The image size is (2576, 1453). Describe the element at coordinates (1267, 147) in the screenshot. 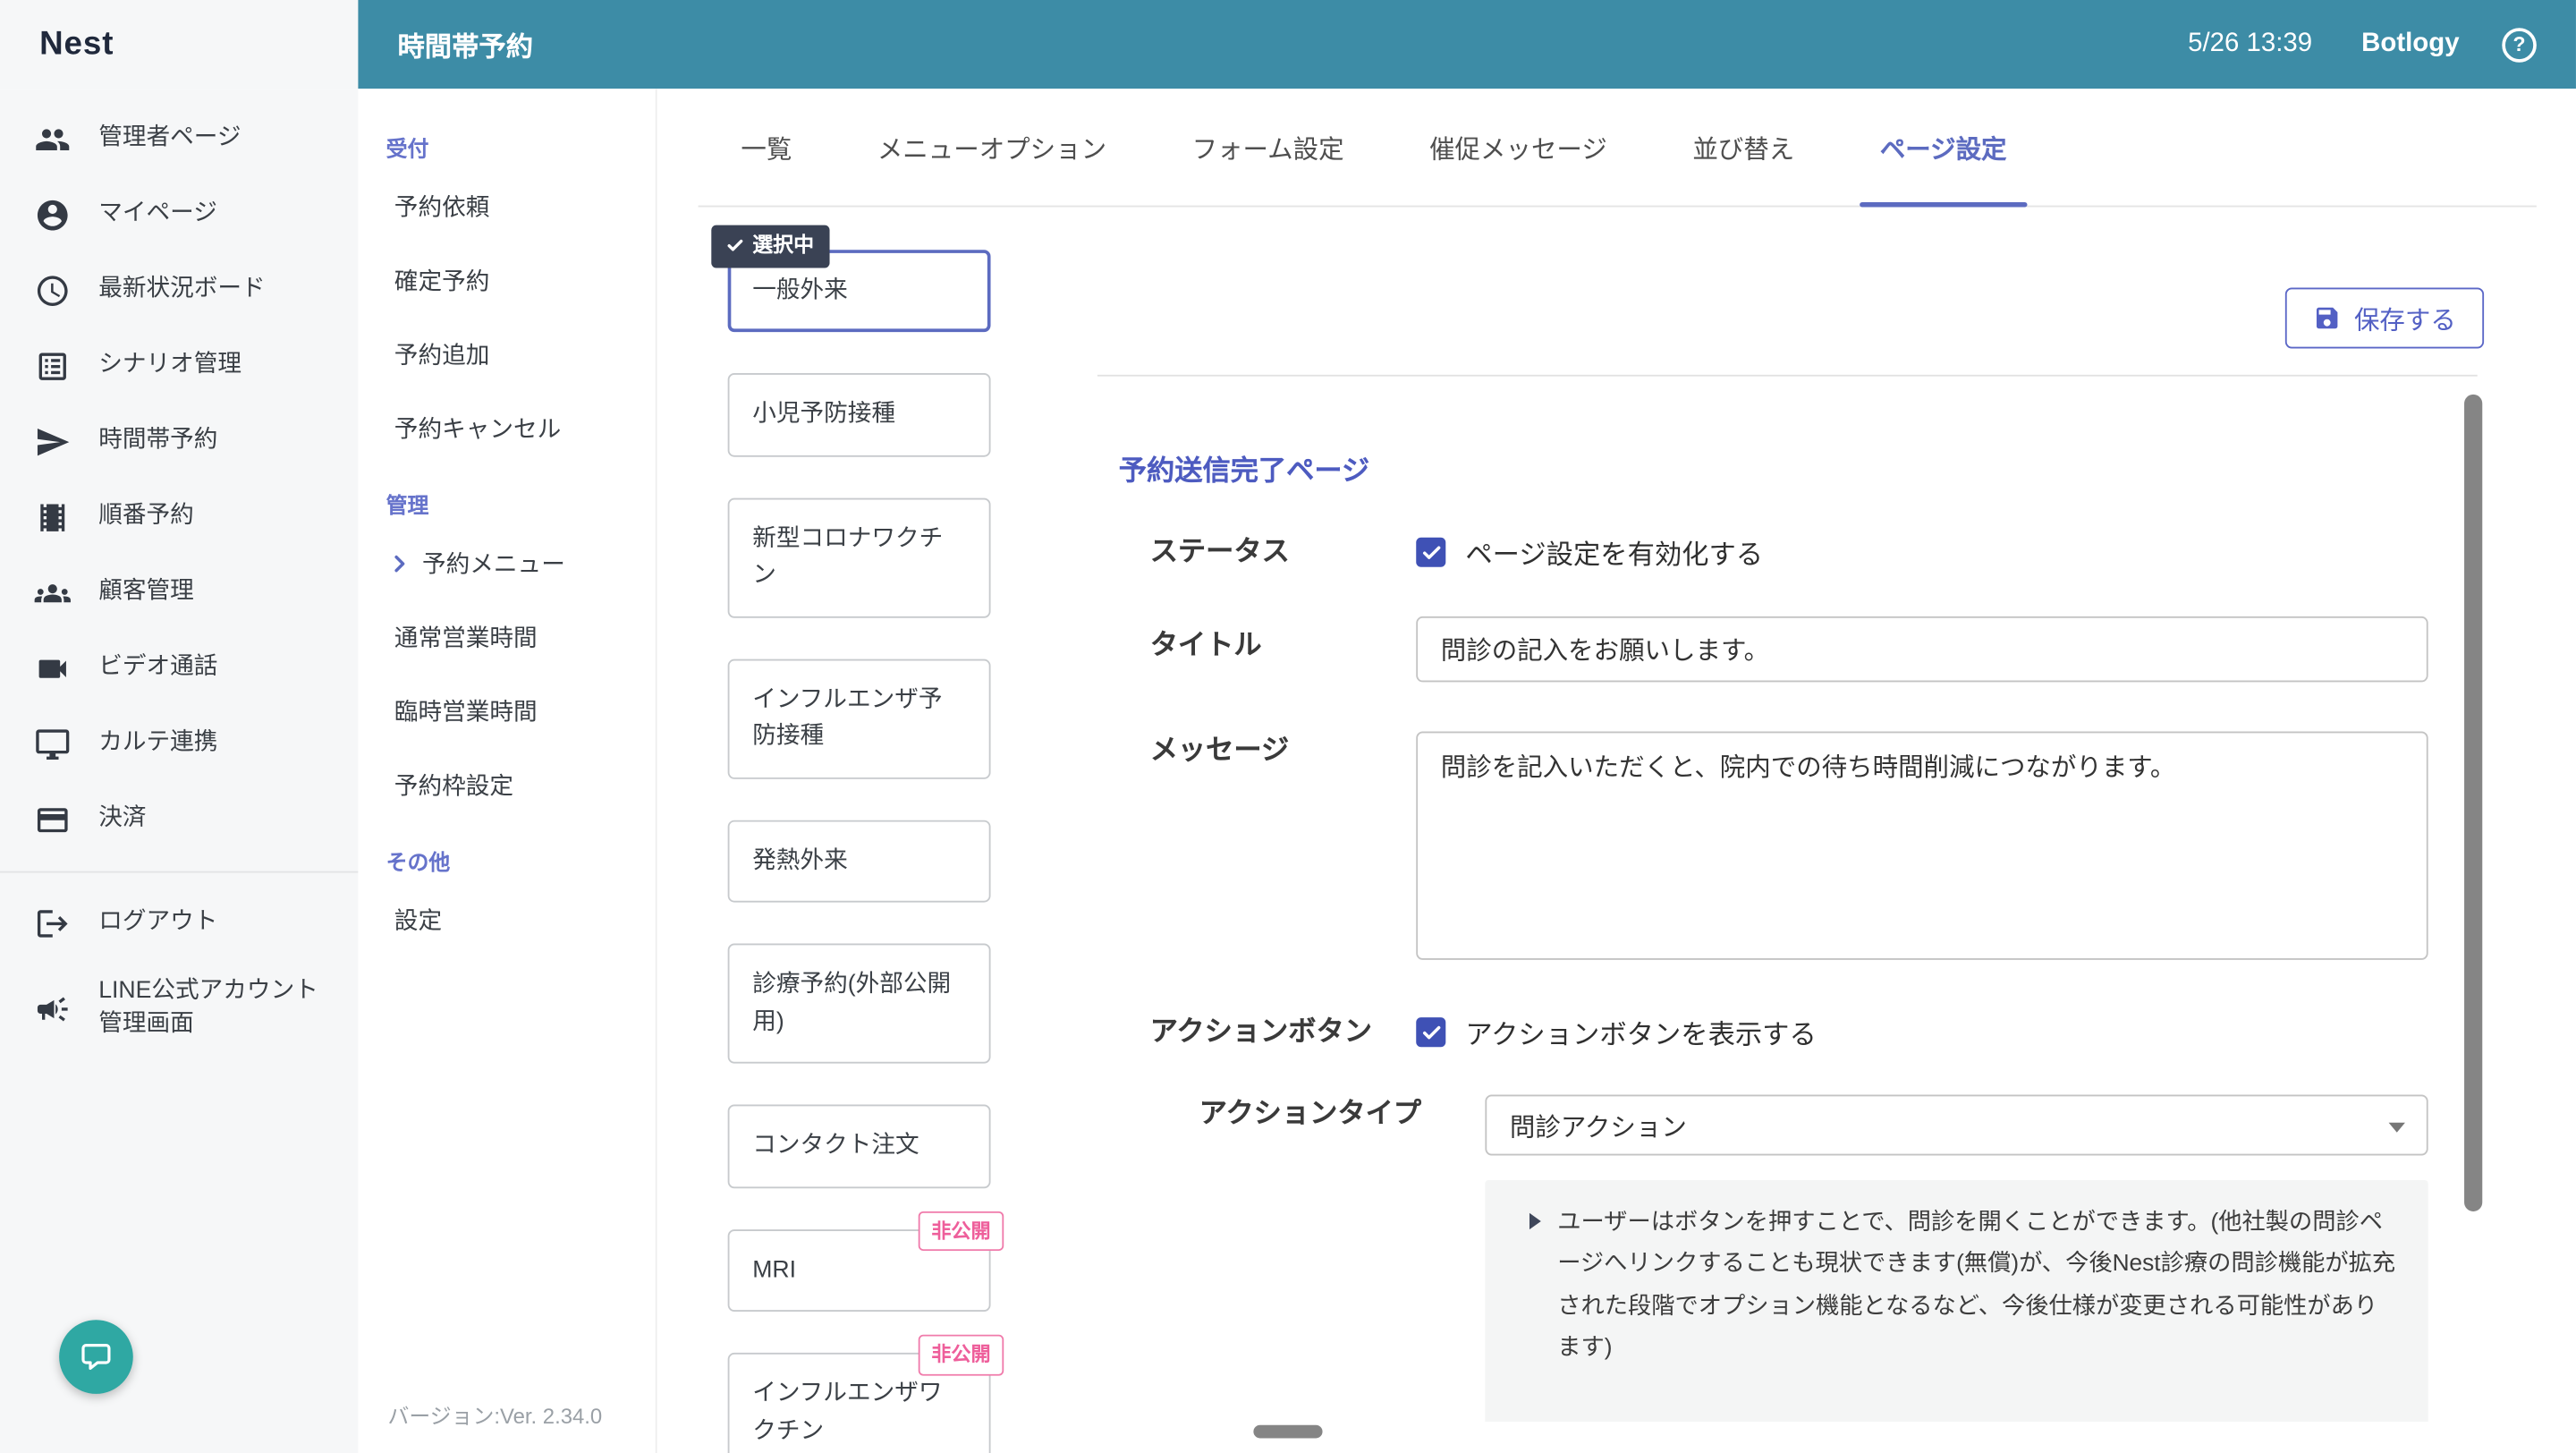

I see `tab-form-settings: フォーム設定` at that location.